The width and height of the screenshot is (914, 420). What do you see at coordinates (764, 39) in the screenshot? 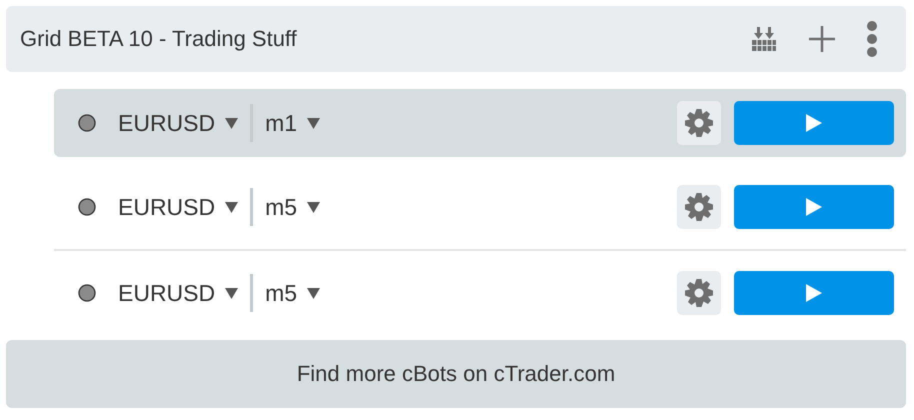
I see `download-icon` at bounding box center [764, 39].